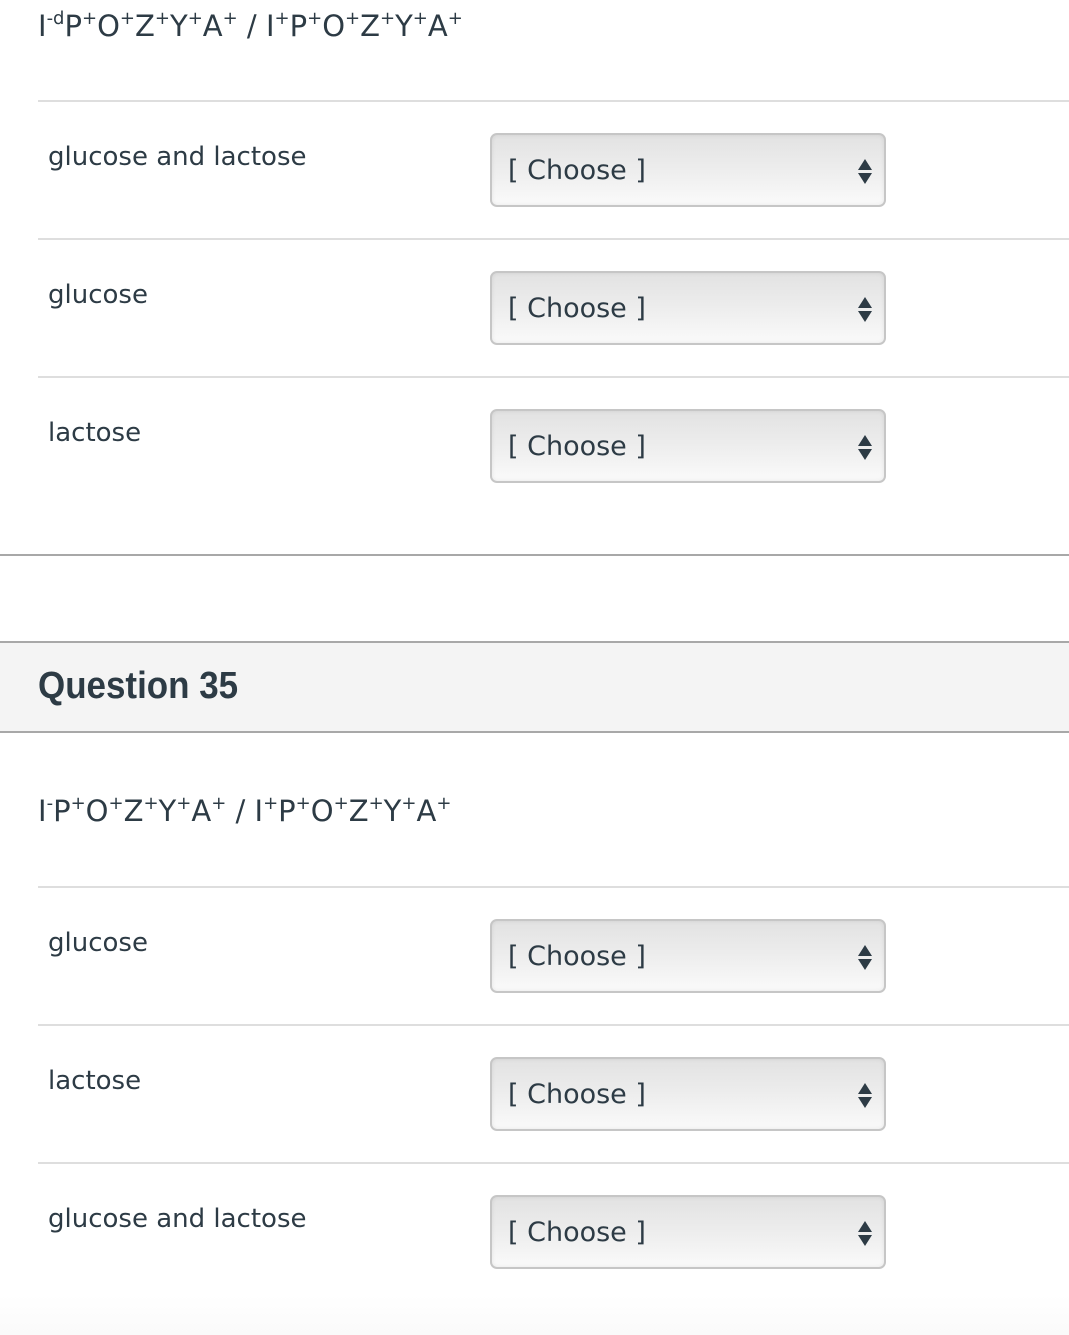 Image resolution: width=1069 pixels, height=1335 pixels. Describe the element at coordinates (534, 555) in the screenshot. I see `question-divider` at that location.